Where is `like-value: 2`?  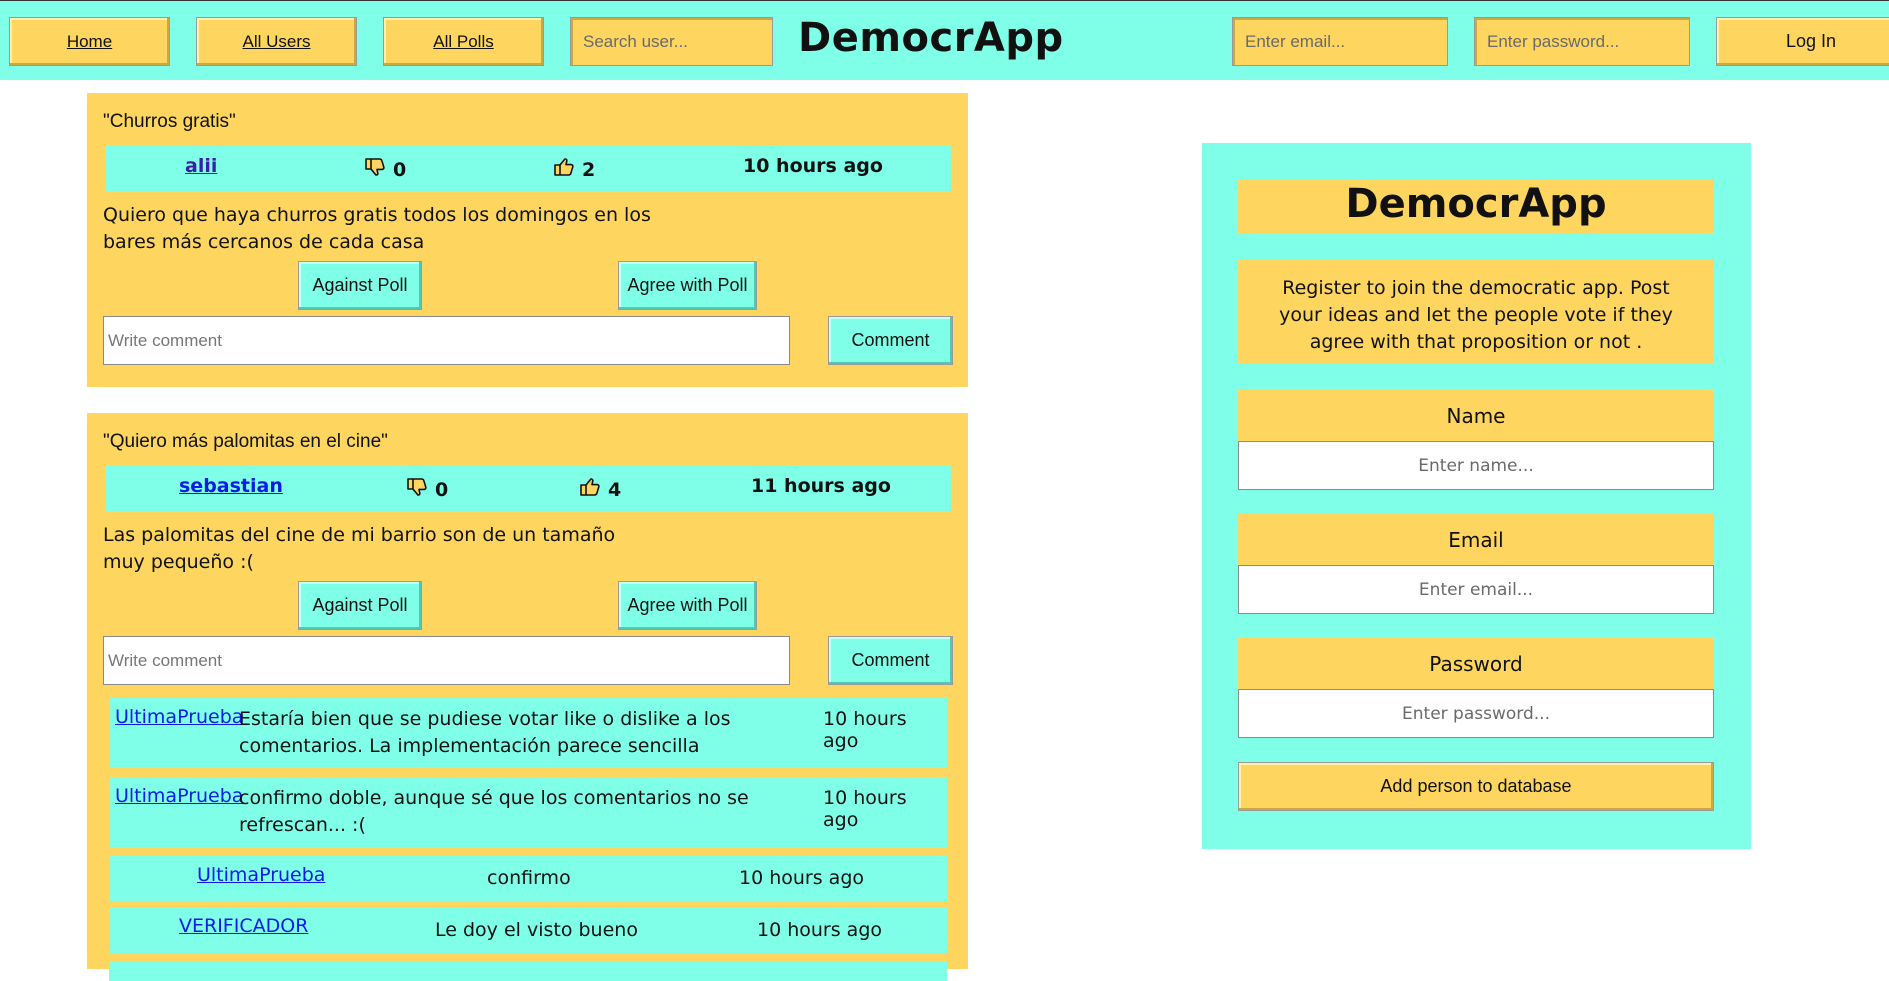 like-value: 2 is located at coordinates (589, 169).